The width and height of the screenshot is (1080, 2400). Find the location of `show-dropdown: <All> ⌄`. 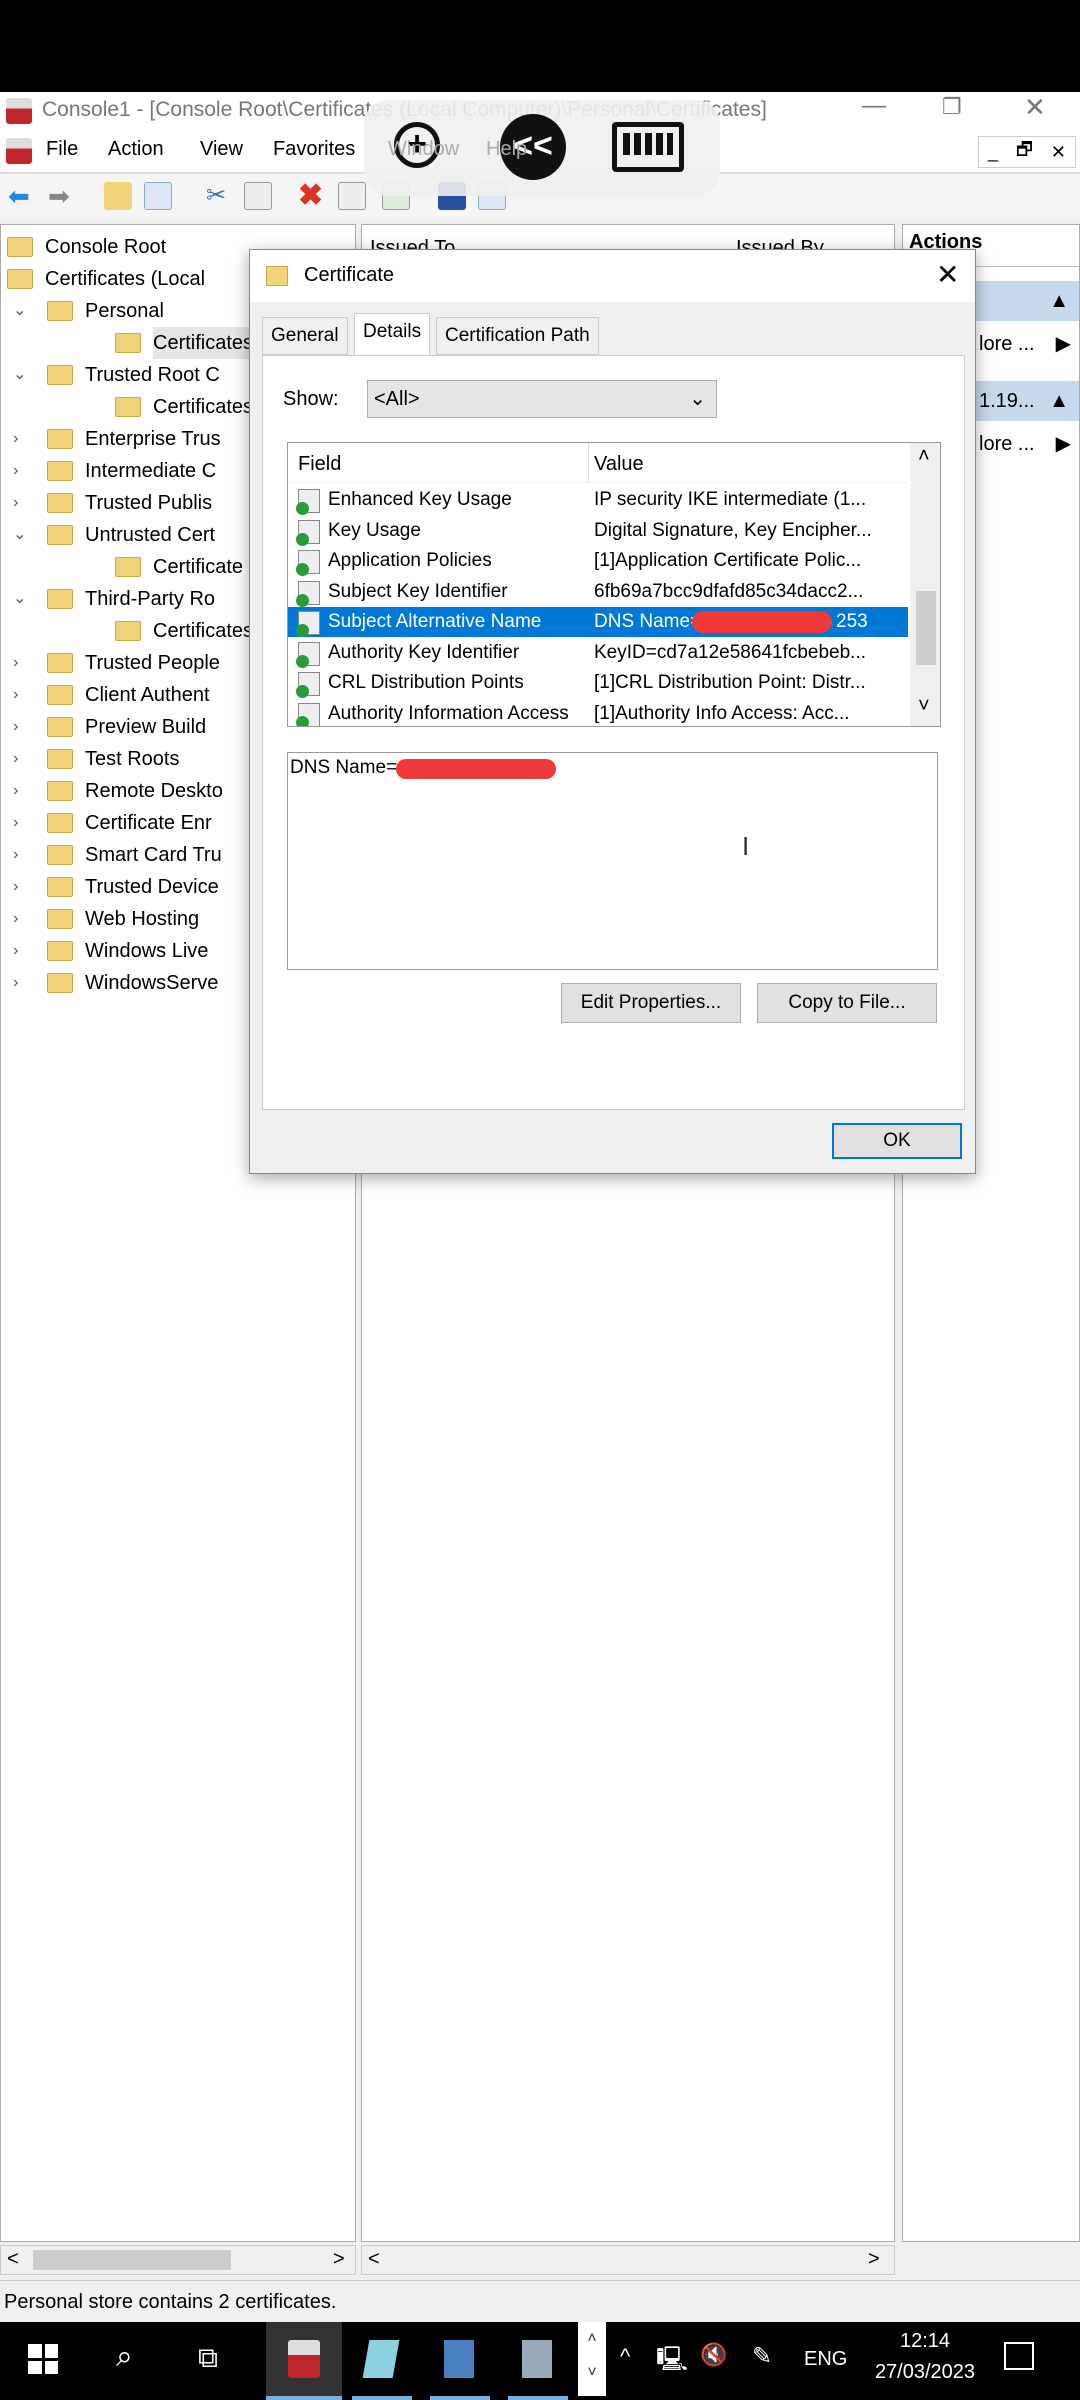

show-dropdown: <All> ⌄ is located at coordinates (542, 399).